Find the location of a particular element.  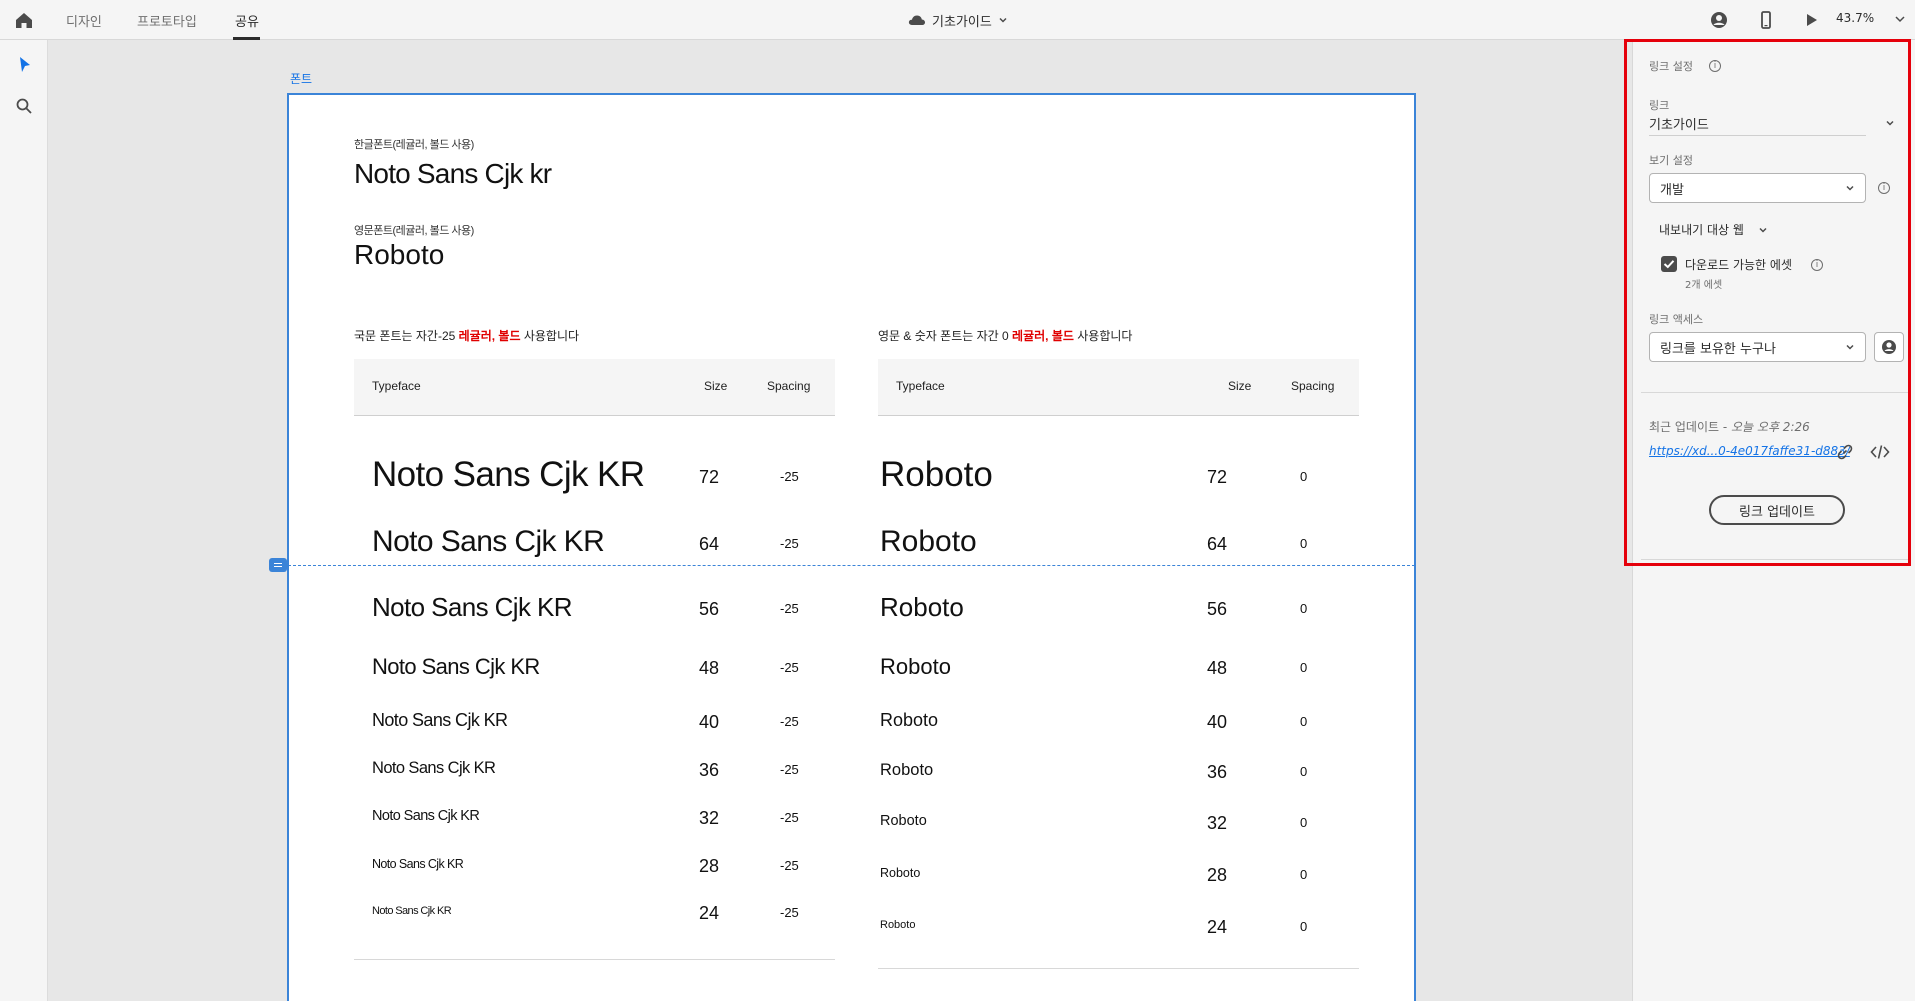

kr-font-caption: 한글폰트(레귤러, 볼드 사용) is located at coordinates (414, 145).